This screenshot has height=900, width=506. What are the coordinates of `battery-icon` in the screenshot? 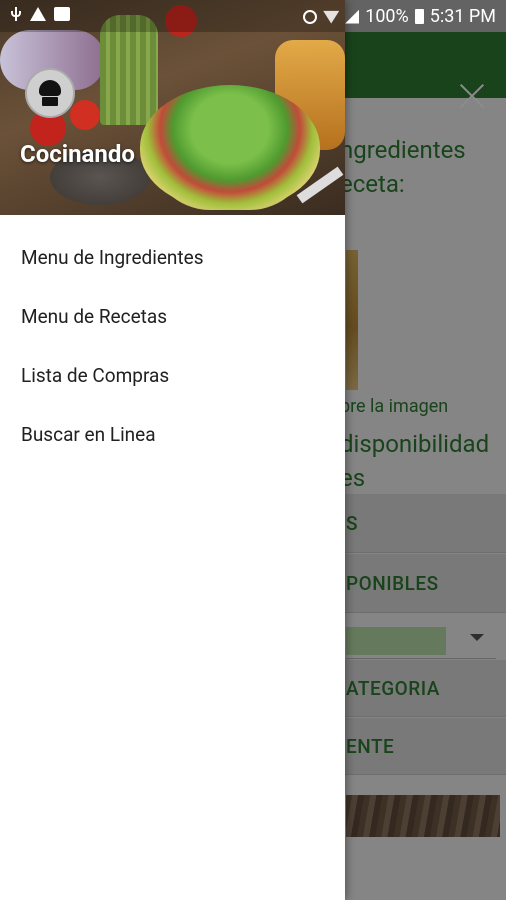 It's located at (419, 16).